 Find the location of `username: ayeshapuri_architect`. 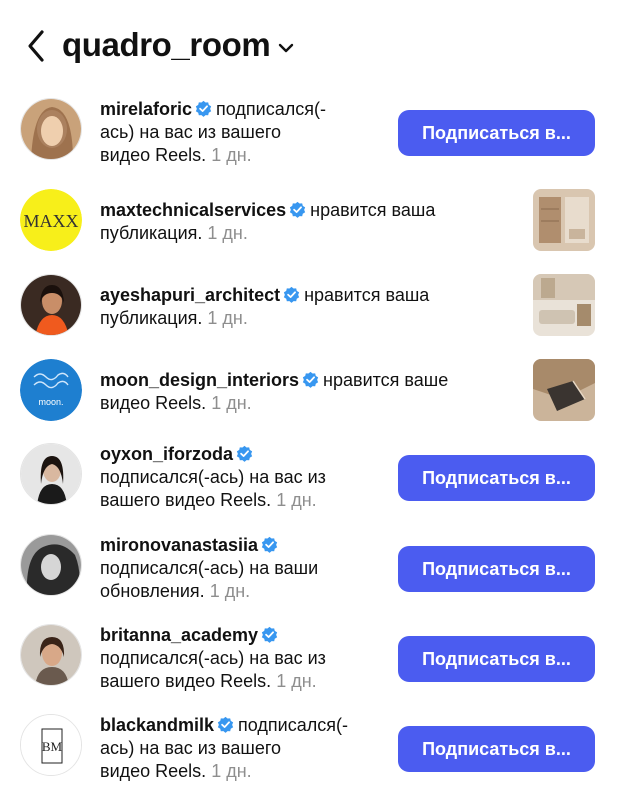

username: ayeshapuri_architect is located at coordinates (190, 295).